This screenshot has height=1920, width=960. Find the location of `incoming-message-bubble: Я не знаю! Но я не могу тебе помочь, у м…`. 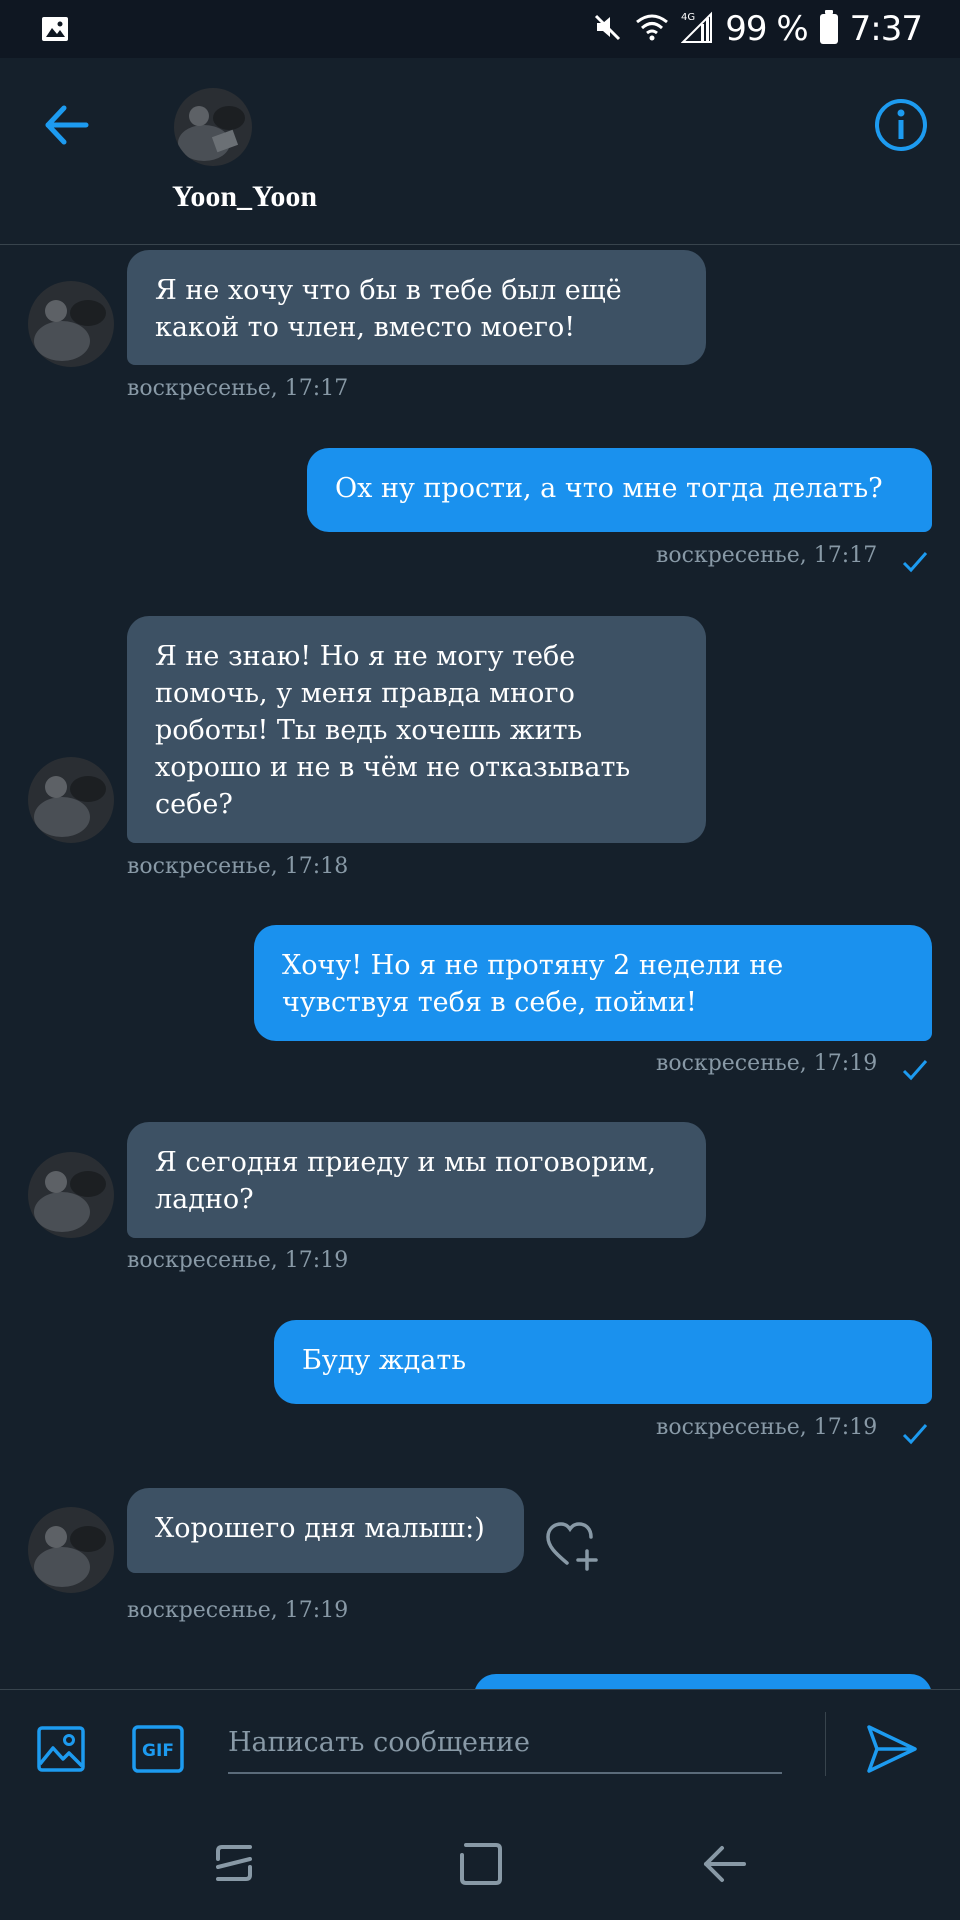

incoming-message-bubble: Я не знаю! Но я не могу тебе помочь, у м… is located at coordinates (416, 729).